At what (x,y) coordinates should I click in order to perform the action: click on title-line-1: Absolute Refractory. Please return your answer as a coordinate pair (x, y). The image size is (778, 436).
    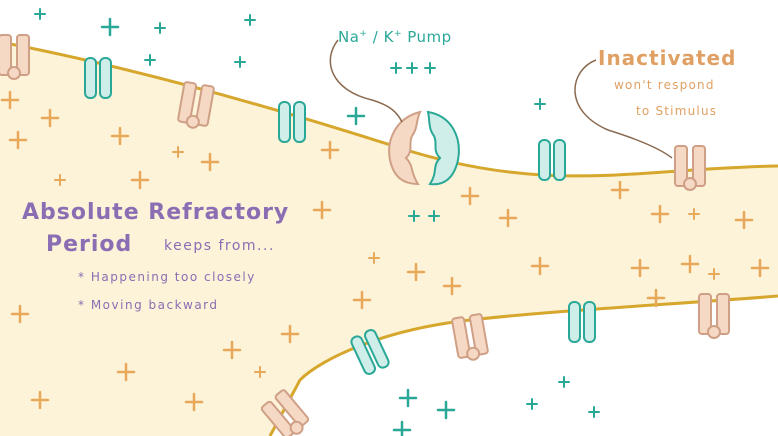
    Looking at the image, I should click on (156, 212).